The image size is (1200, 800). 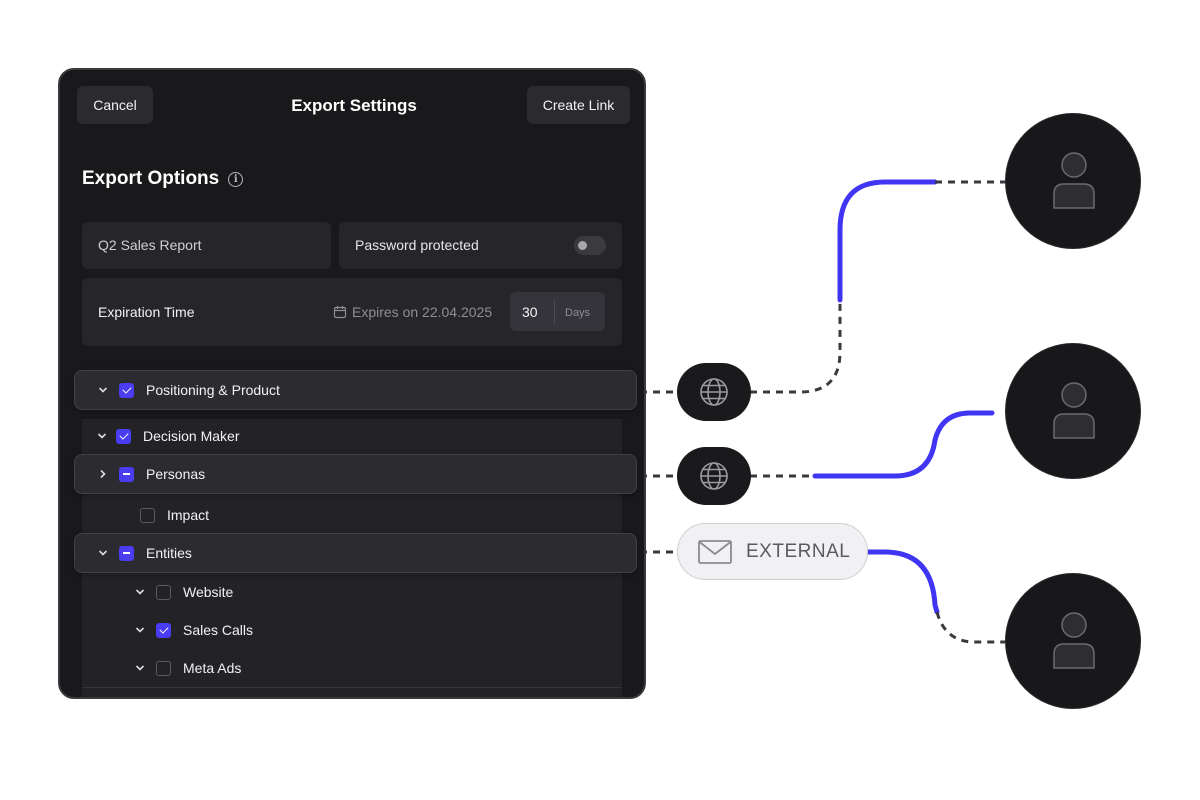 What do you see at coordinates (355, 390) in the screenshot?
I see `tree-item-positioning-product: Positioning & Product` at bounding box center [355, 390].